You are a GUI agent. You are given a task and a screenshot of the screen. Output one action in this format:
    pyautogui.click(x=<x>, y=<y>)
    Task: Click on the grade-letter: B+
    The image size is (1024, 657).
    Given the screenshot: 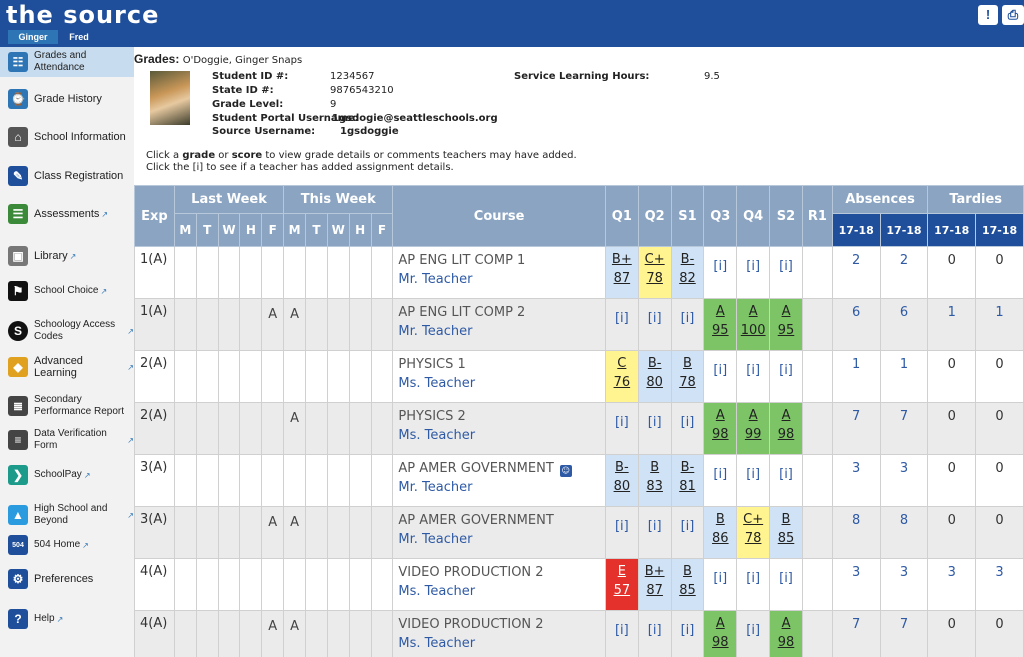 What is the action you would take?
    pyautogui.click(x=655, y=571)
    